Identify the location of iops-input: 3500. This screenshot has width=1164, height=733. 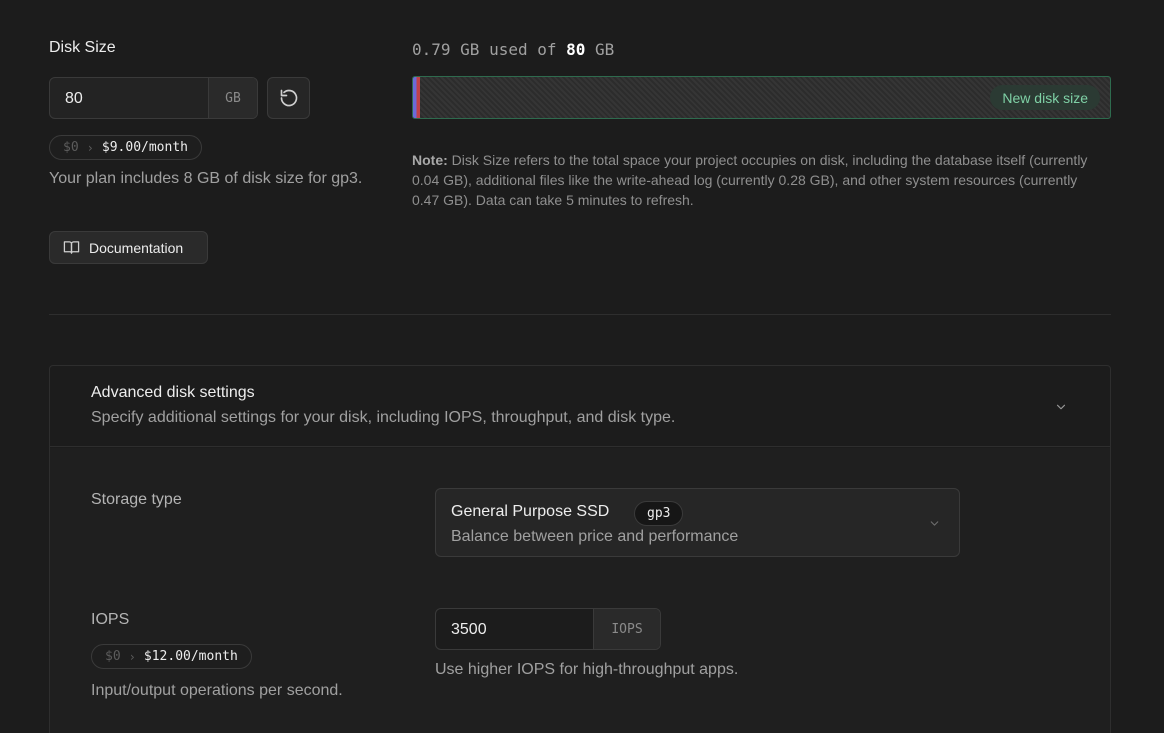
(514, 629).